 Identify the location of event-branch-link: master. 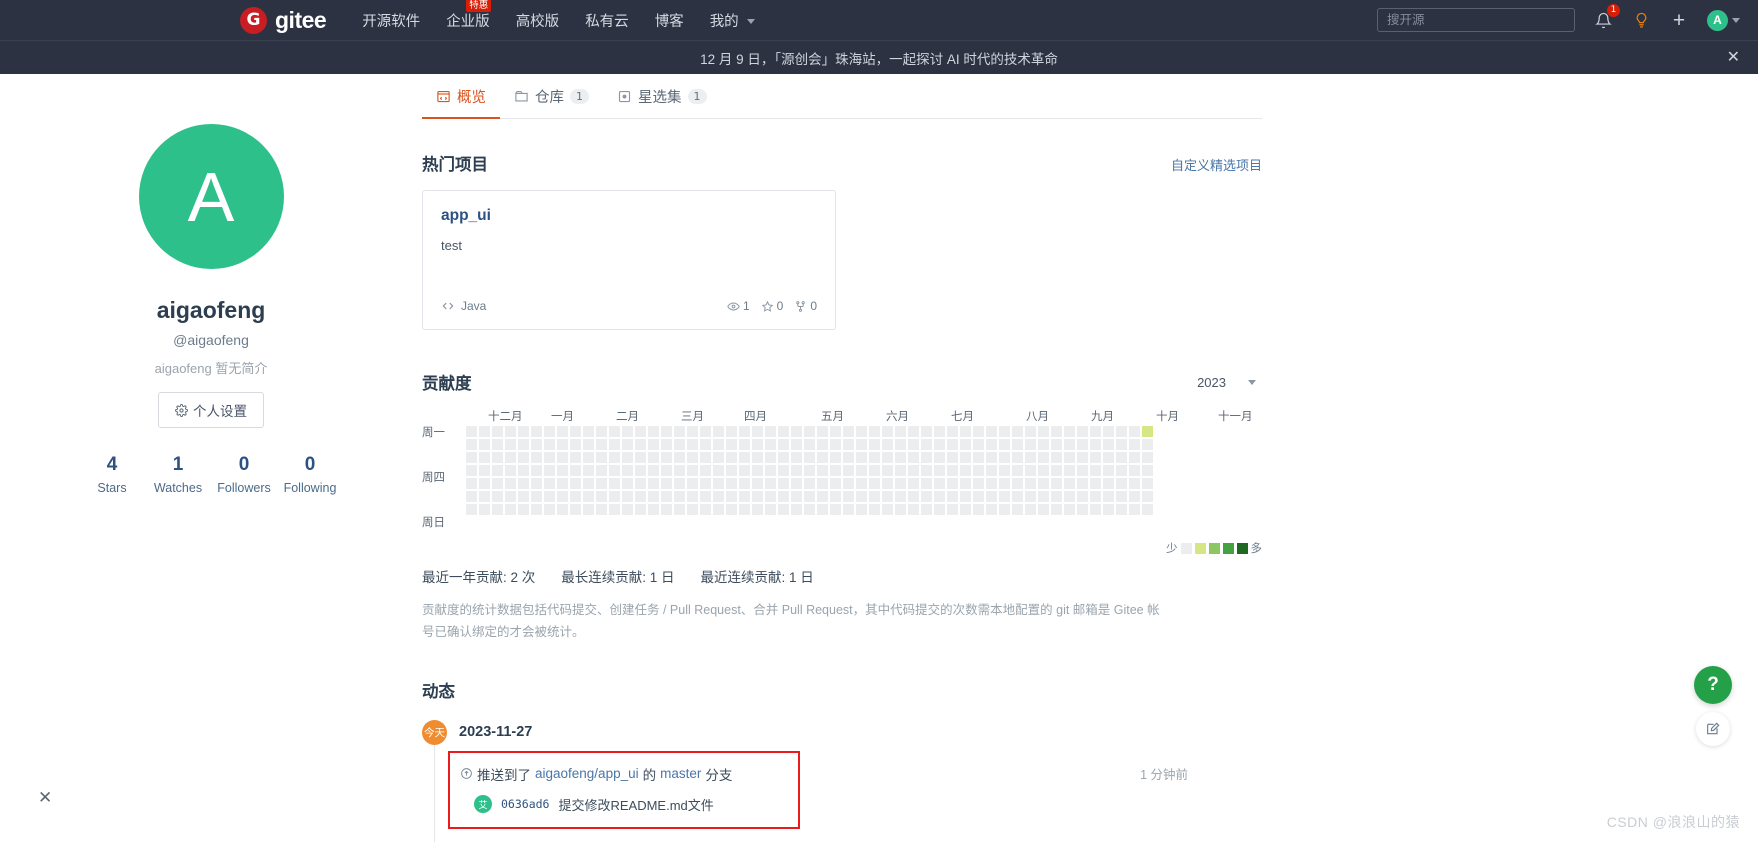
(680, 773).